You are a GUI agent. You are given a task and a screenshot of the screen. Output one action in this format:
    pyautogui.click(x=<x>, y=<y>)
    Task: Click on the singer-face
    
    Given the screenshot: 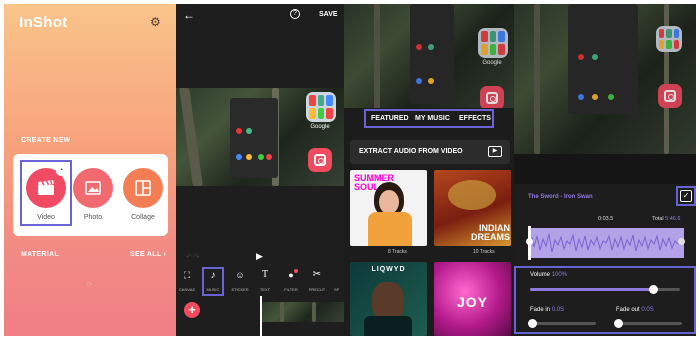 What is the action you would take?
    pyautogui.click(x=389, y=202)
    